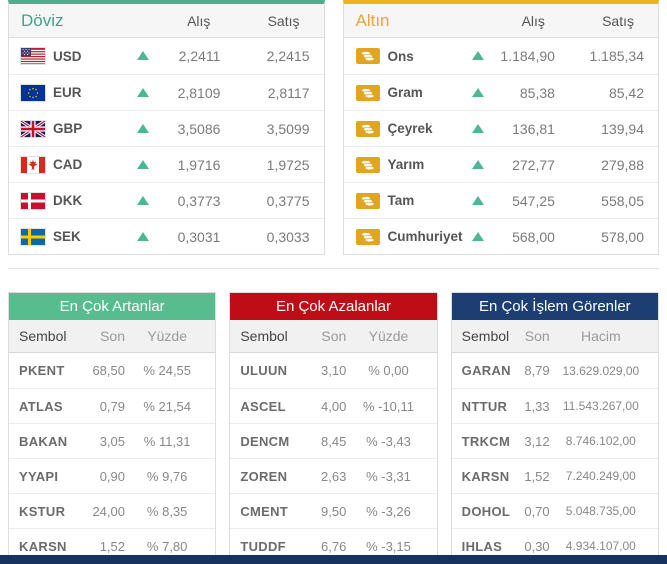 The image size is (667, 564). I want to click on most-traded-title: En Çok İşlem Görenler, so click(554, 306).